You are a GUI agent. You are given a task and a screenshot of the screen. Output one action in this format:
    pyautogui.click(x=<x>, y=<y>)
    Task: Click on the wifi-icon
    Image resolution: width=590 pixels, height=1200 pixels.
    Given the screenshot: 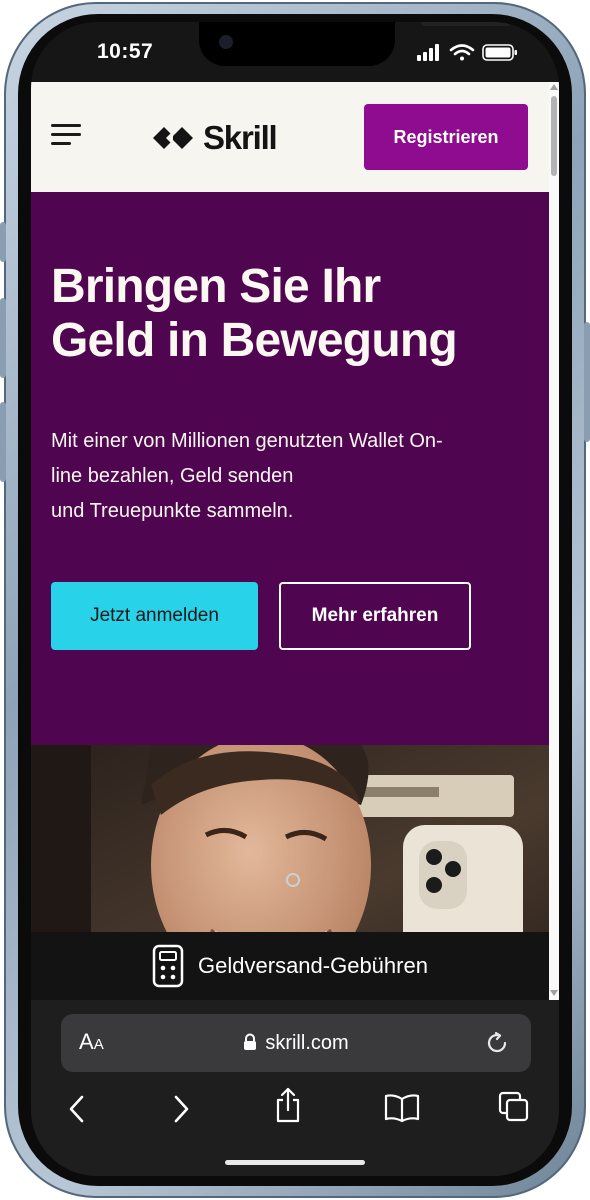 What is the action you would take?
    pyautogui.click(x=462, y=52)
    